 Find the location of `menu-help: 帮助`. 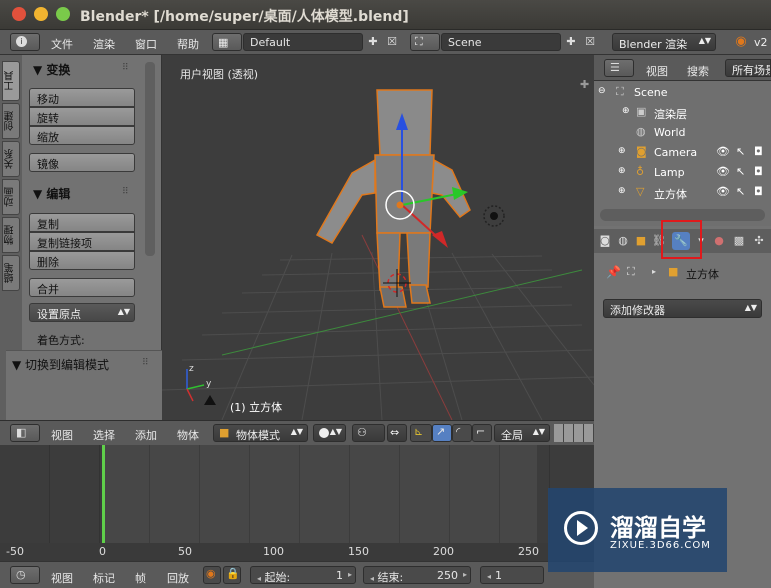

menu-help: 帮助 is located at coordinates (188, 44).